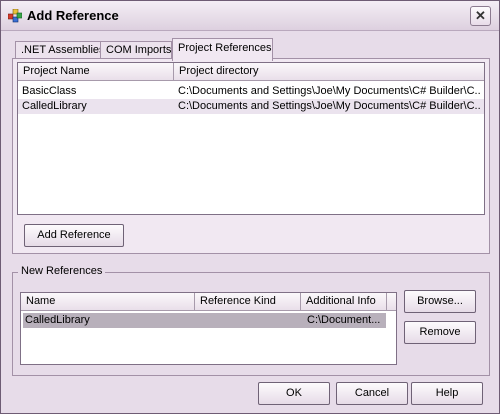  What do you see at coordinates (62, 271) in the screenshot?
I see `new-references-label: New References` at bounding box center [62, 271].